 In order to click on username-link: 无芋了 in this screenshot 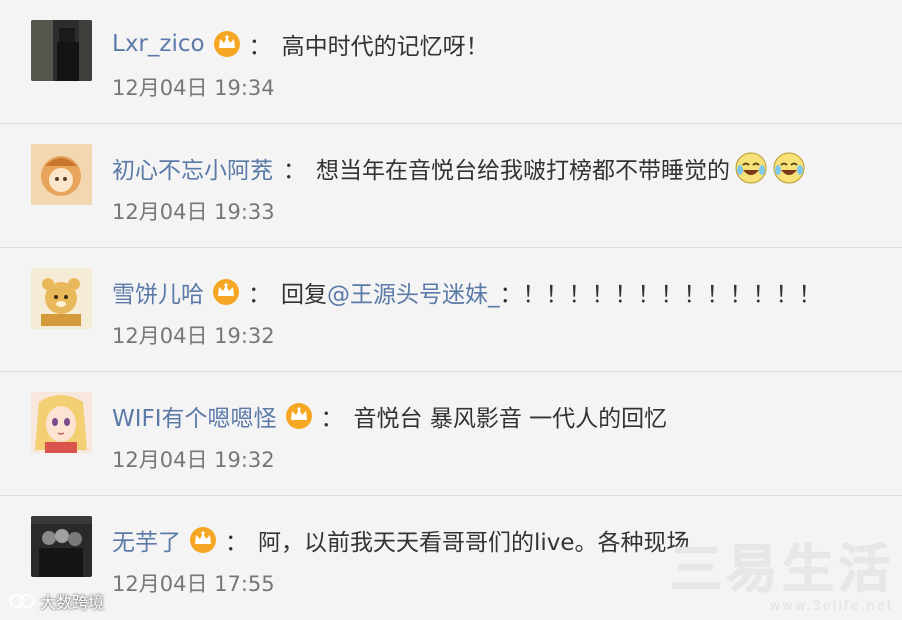, I will do `click(146, 540)`.